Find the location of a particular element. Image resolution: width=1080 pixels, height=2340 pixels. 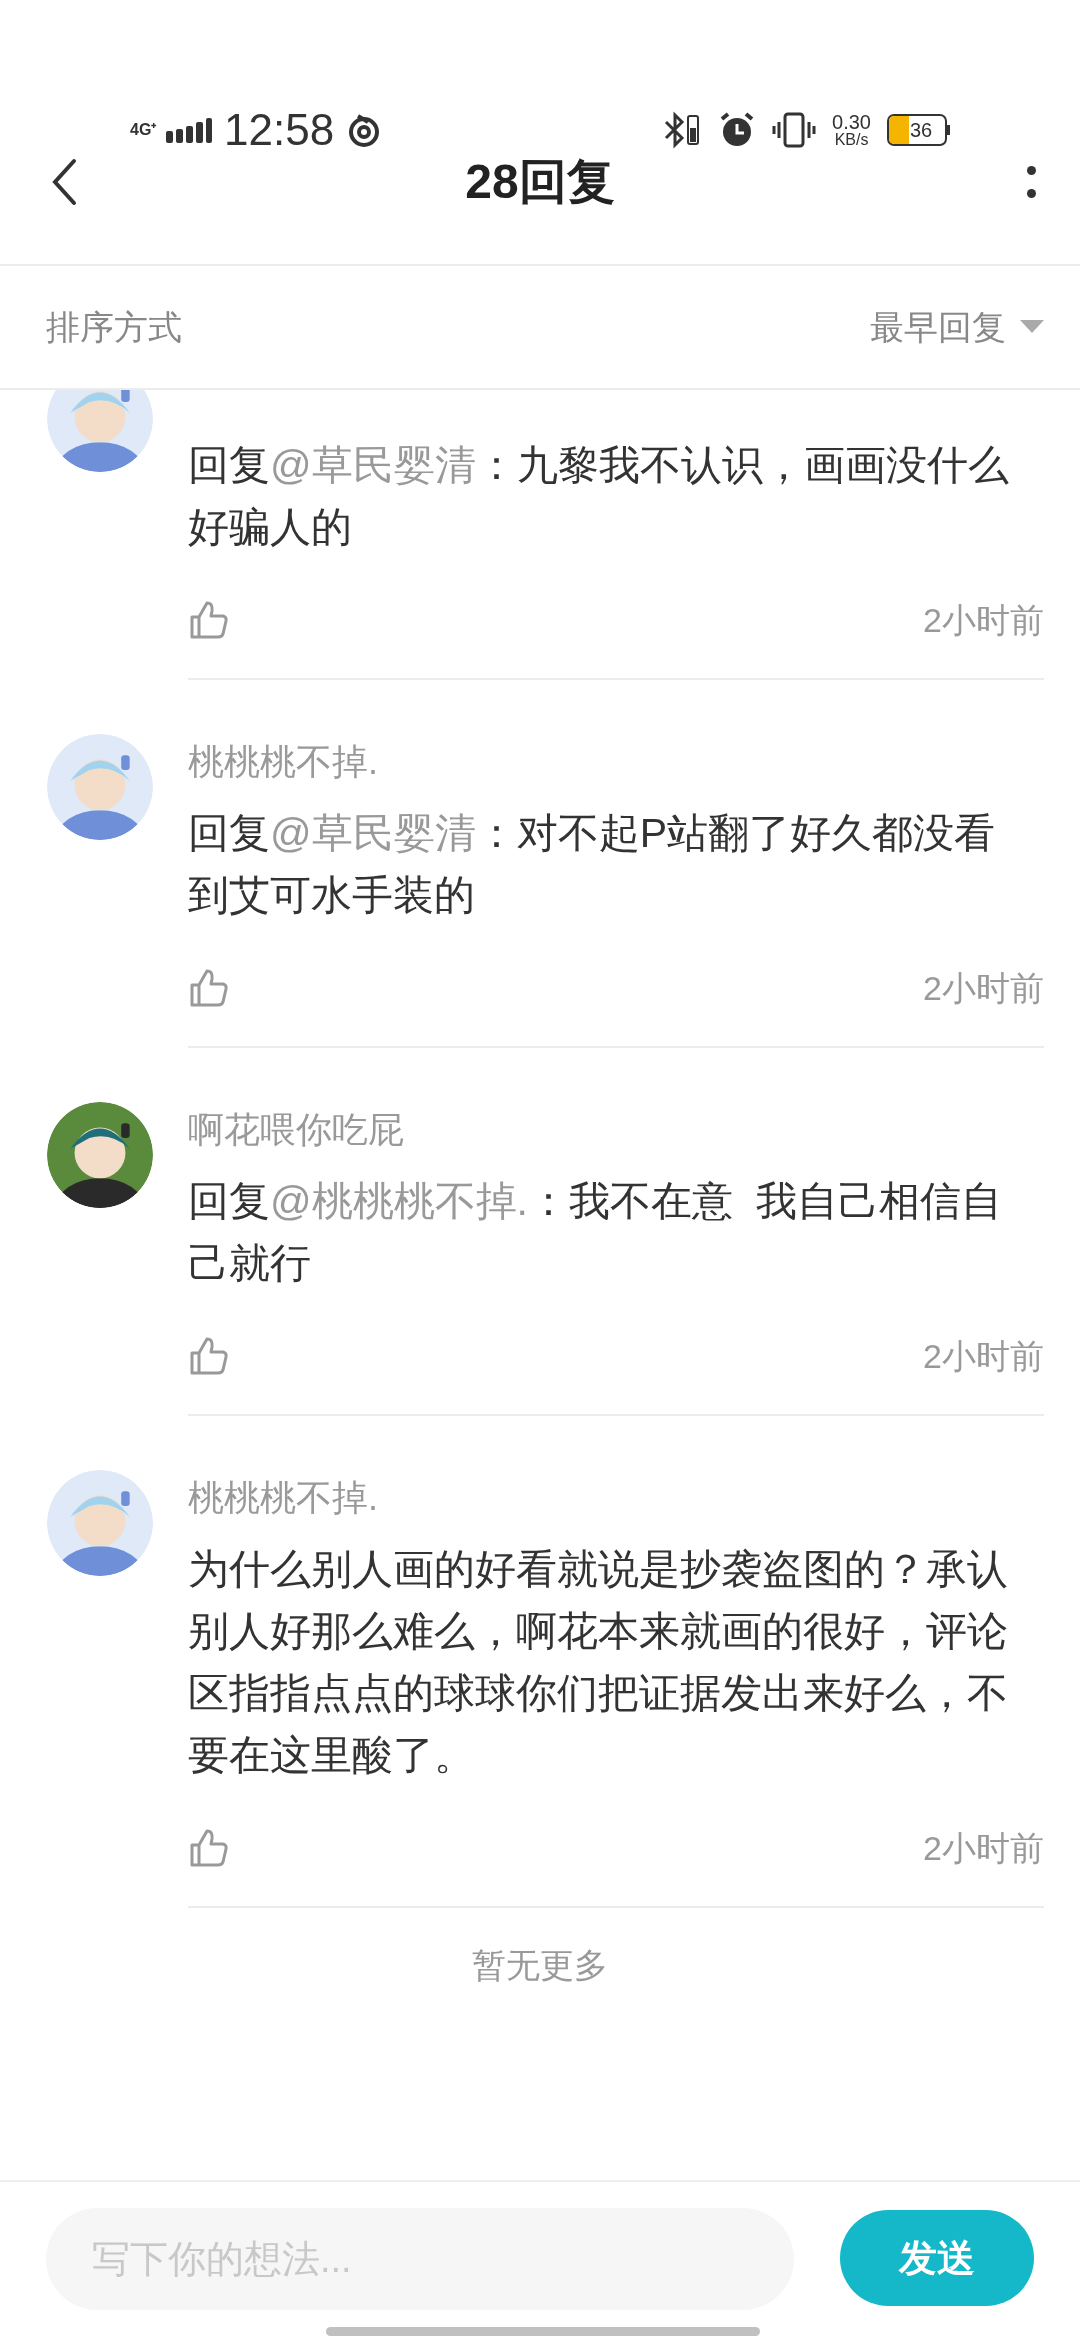

status-time: 12:58 is located at coordinates (279, 129).